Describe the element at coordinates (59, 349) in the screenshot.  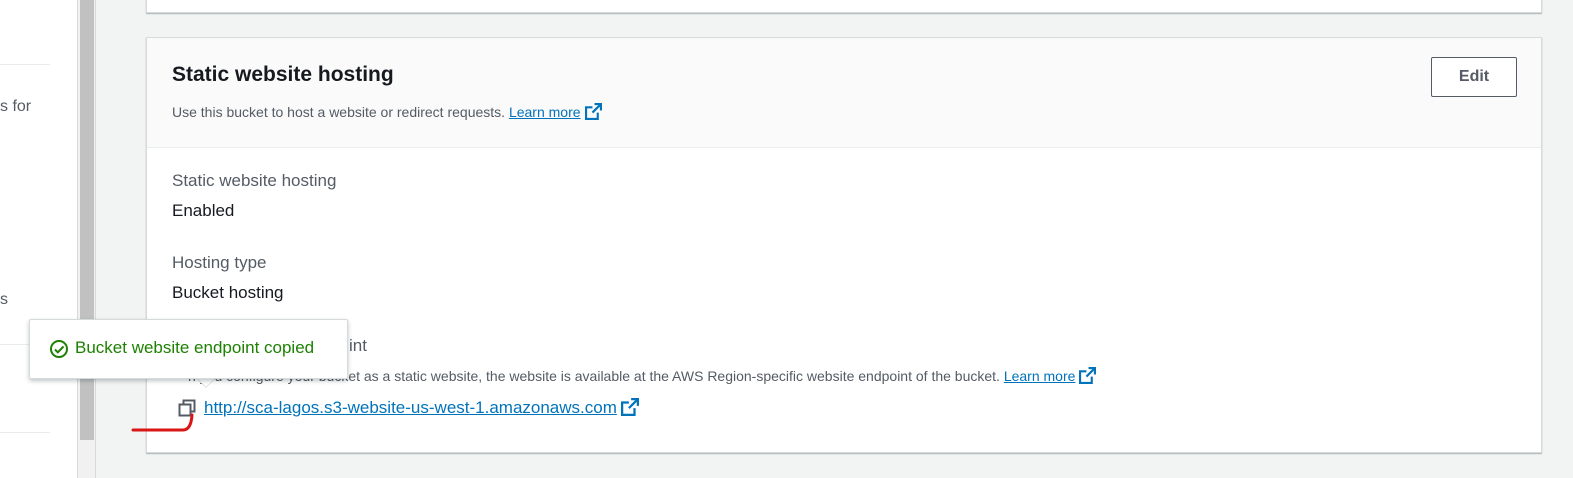
I see `check-circle-icon` at that location.